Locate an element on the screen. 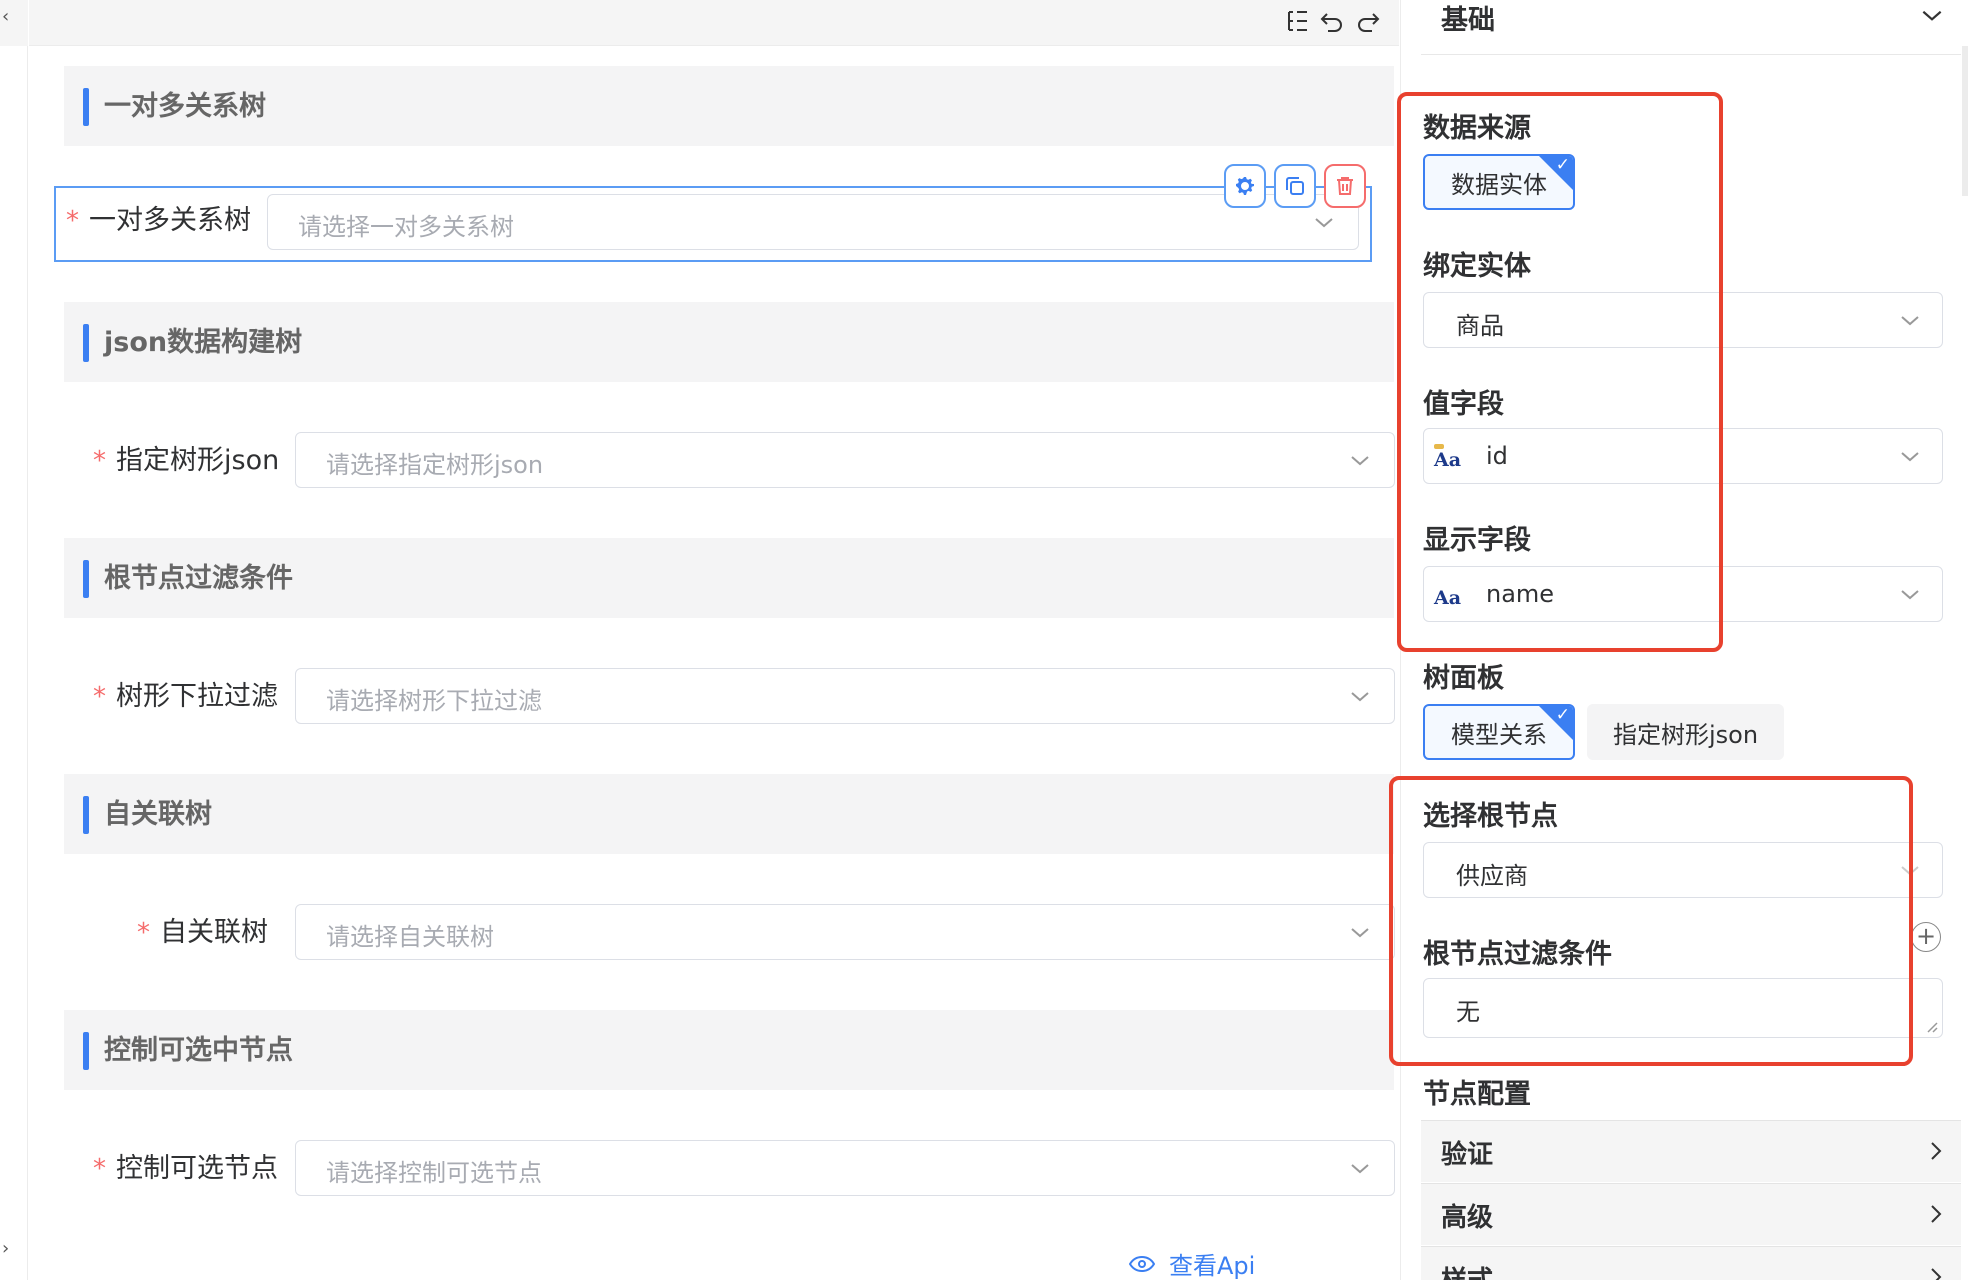 Image resolution: width=1968 pixels, height=1280 pixels. tree-select: 请选择控制可选节点 is located at coordinates (845, 1168).